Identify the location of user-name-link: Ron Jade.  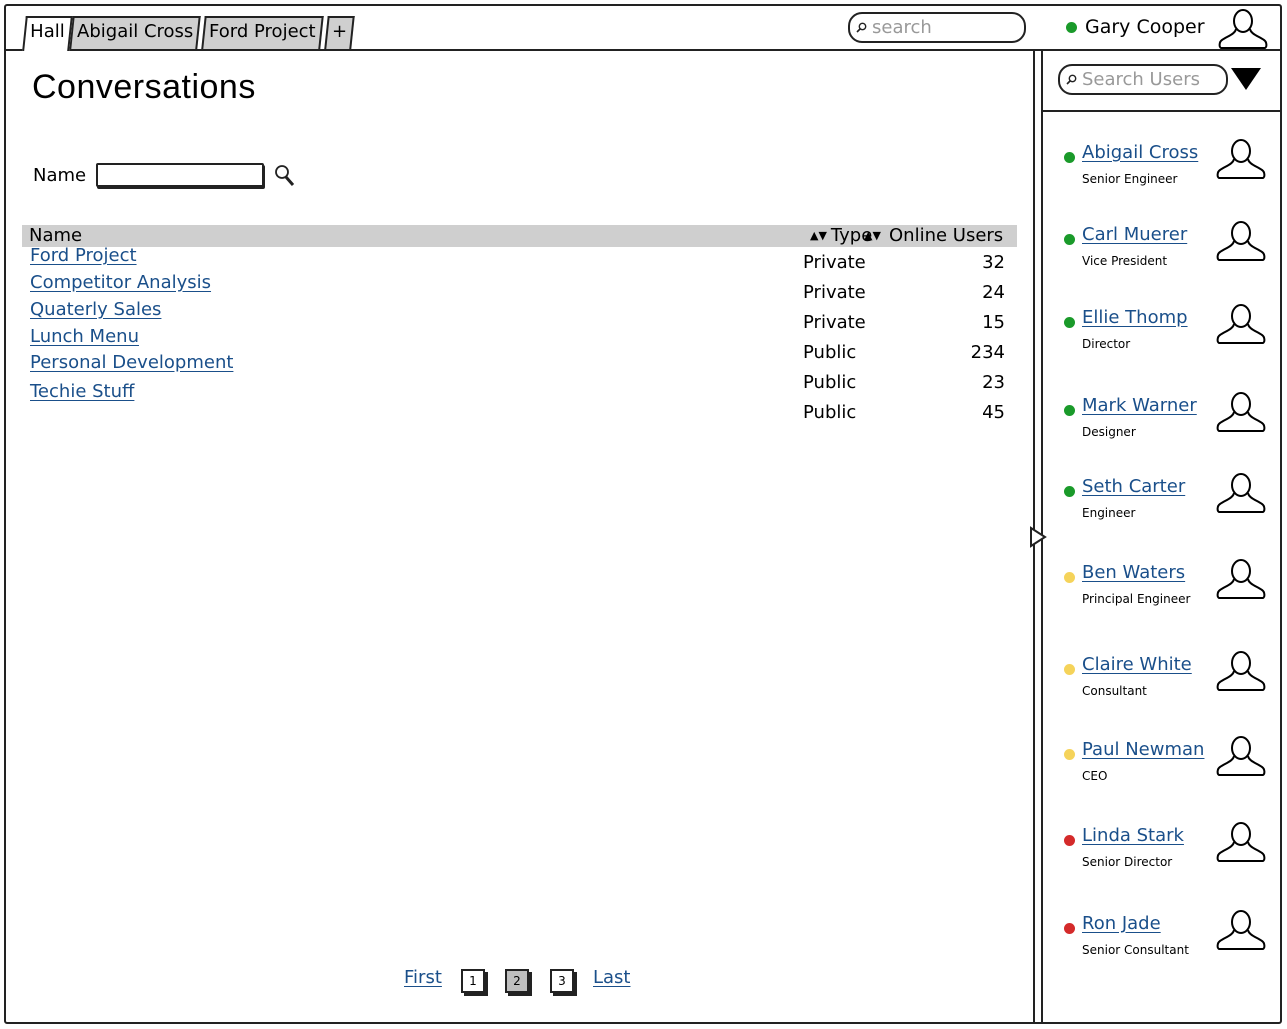
(1121, 923).